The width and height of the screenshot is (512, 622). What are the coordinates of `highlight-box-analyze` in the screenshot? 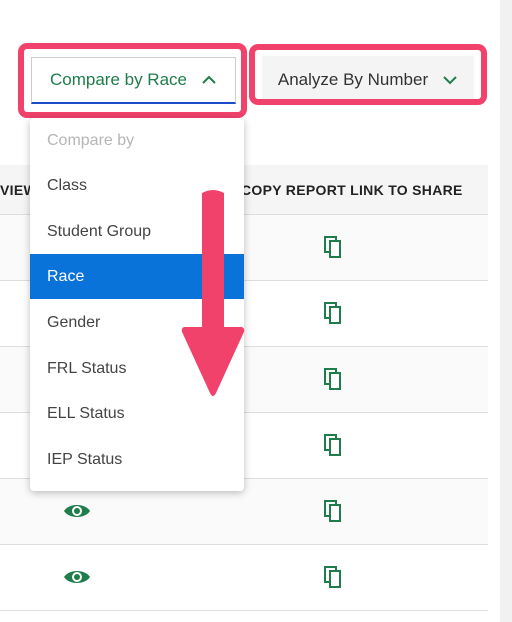 It's located at (368, 74).